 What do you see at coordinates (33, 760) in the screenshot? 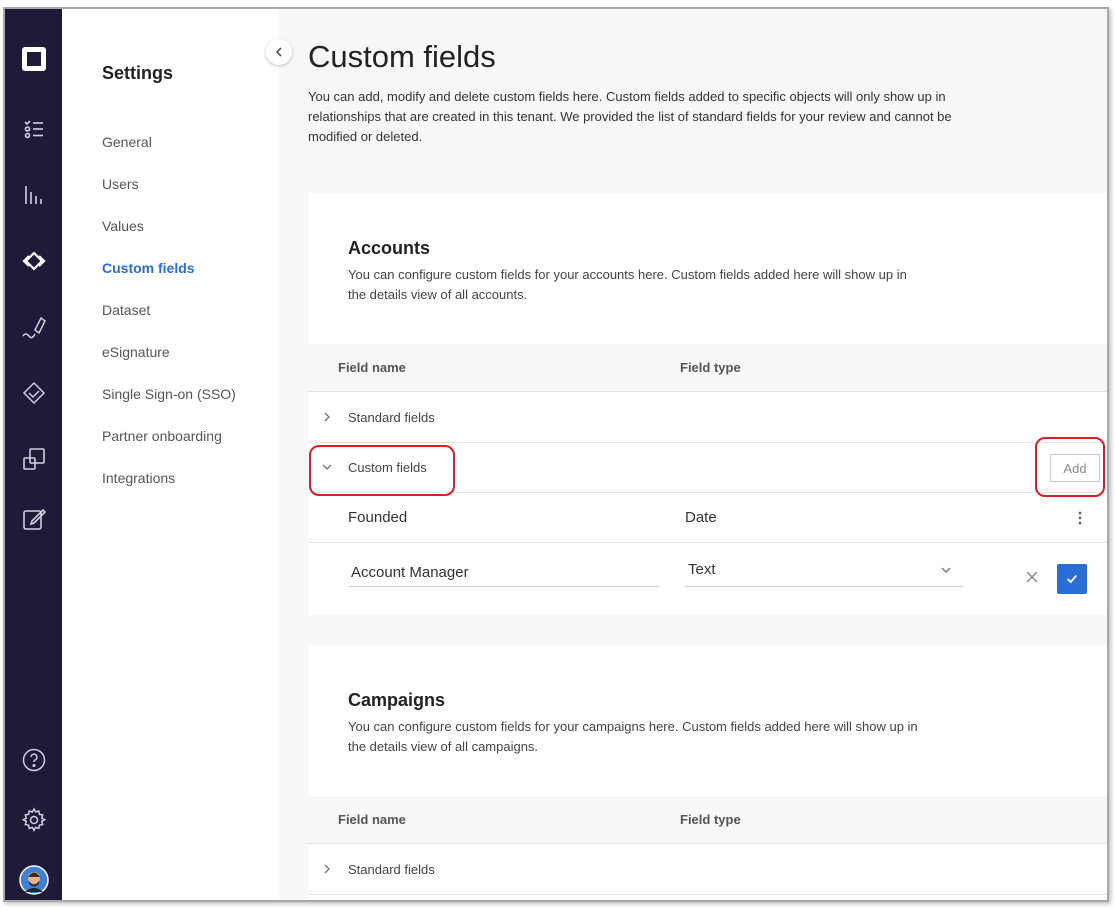
I see `help-icon` at bounding box center [33, 760].